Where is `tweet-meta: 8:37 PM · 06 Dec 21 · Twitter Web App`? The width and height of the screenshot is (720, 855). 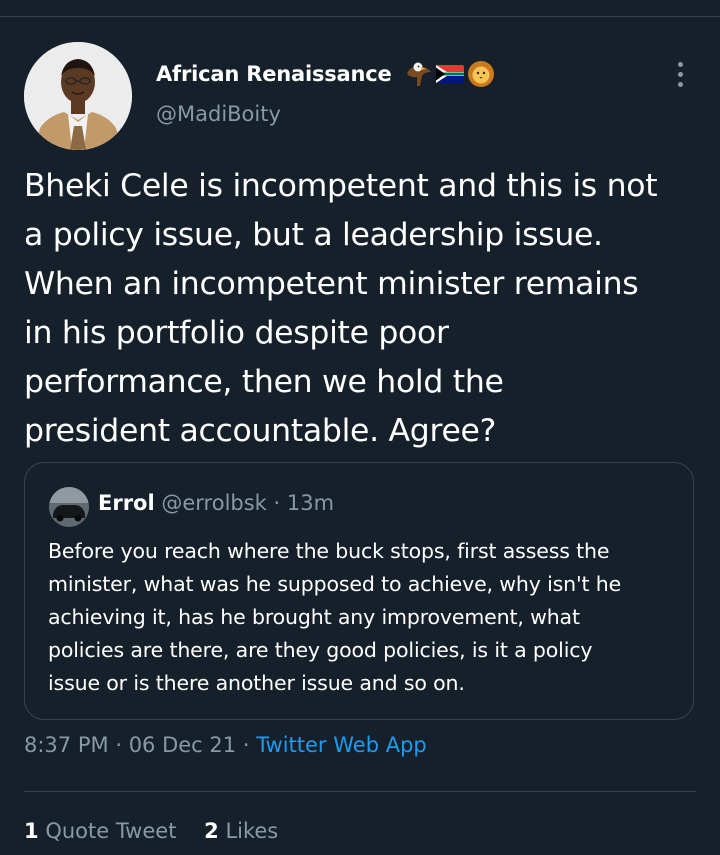 tweet-meta: 8:37 PM · 06 Dec 21 · Twitter Web App is located at coordinates (225, 745).